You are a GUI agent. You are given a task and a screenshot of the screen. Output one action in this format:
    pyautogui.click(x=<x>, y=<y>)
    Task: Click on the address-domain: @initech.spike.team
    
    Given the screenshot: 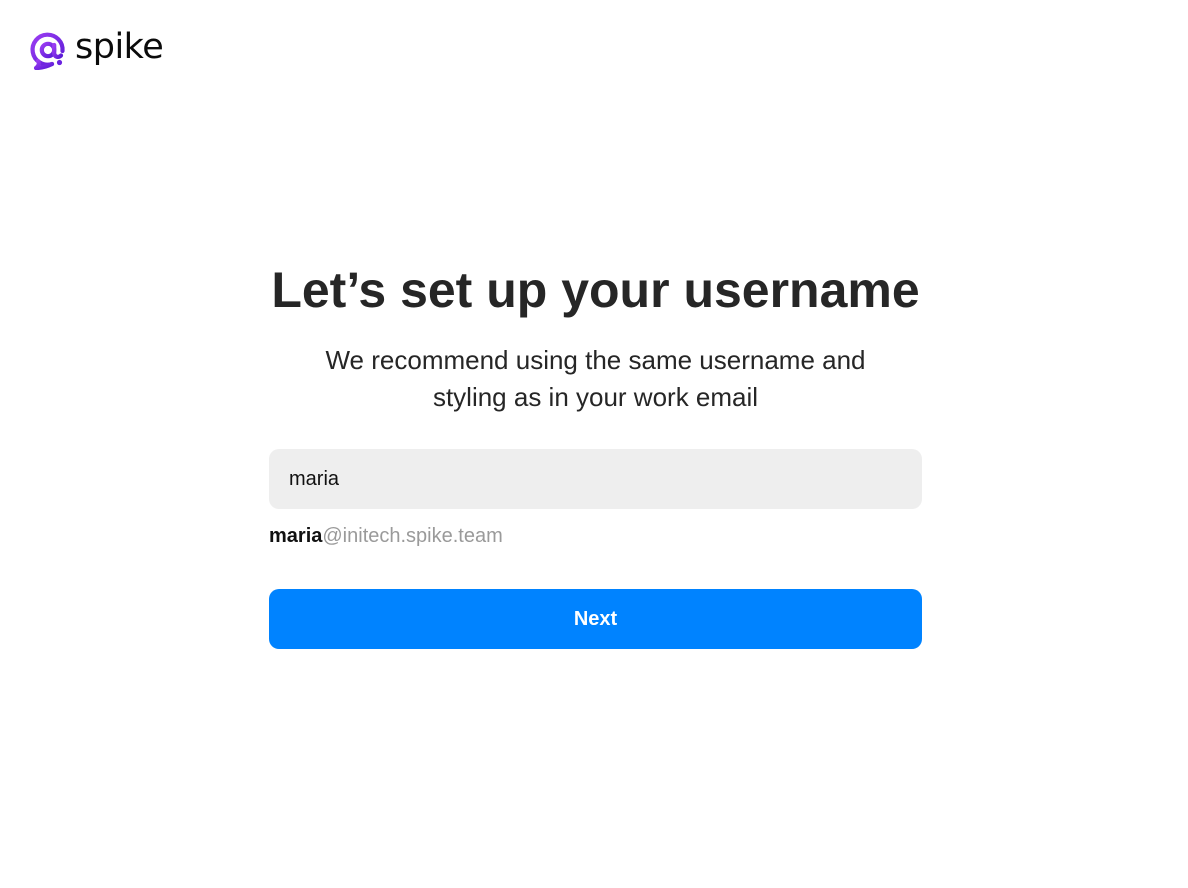 What is the action you would take?
    pyautogui.click(x=412, y=536)
    